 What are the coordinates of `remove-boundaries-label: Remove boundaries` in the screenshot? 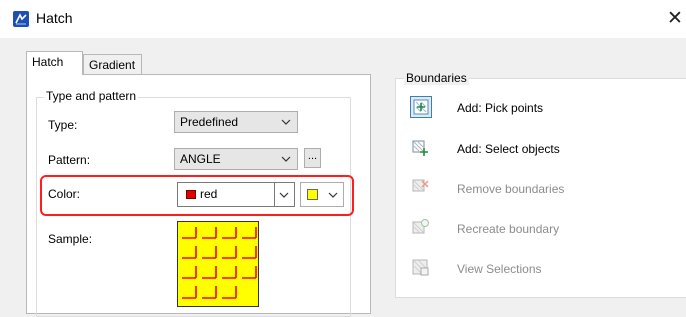 It's located at (510, 189).